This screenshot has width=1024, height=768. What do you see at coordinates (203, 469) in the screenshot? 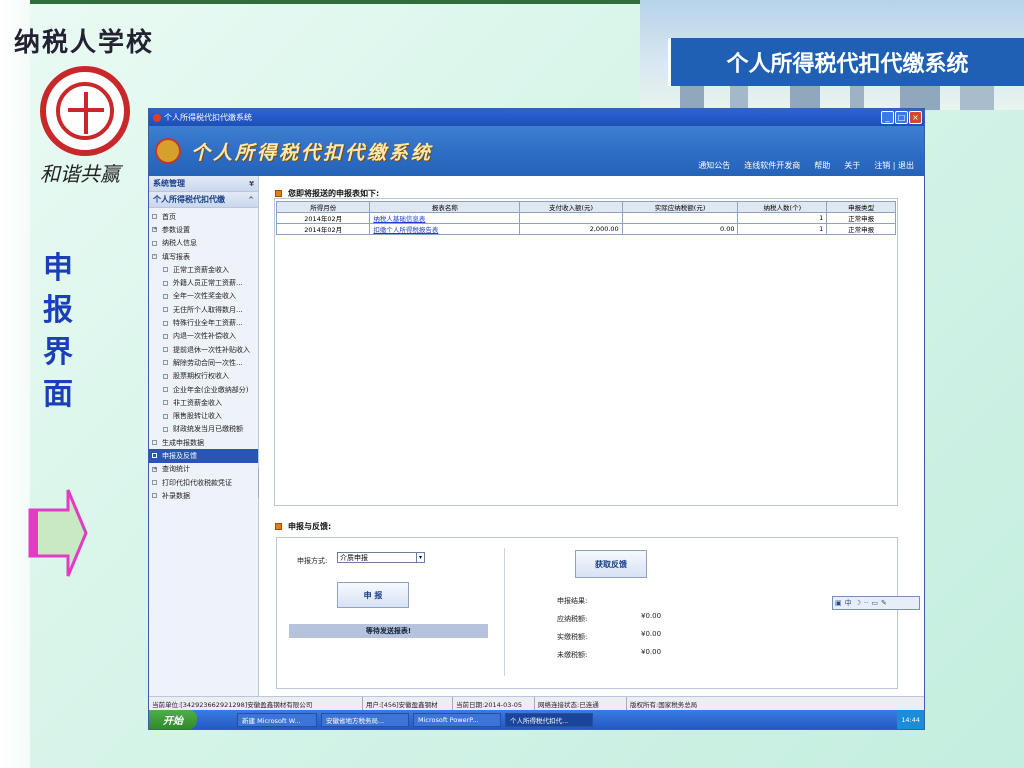
I see `sidebar-item: + 查询统计` at bounding box center [203, 469].